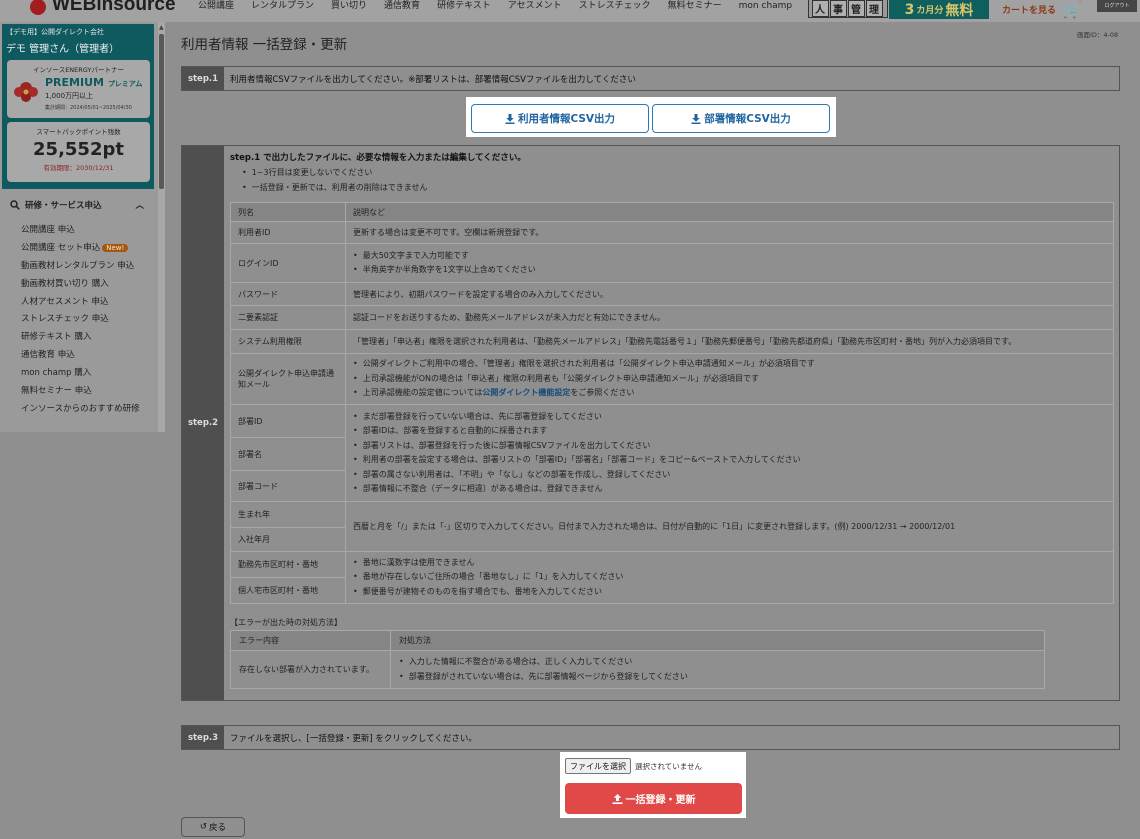 Image resolution: width=1140 pixels, height=839 pixels. Describe the element at coordinates (38, 7) in the screenshot. I see `logo-mark-icon` at that location.